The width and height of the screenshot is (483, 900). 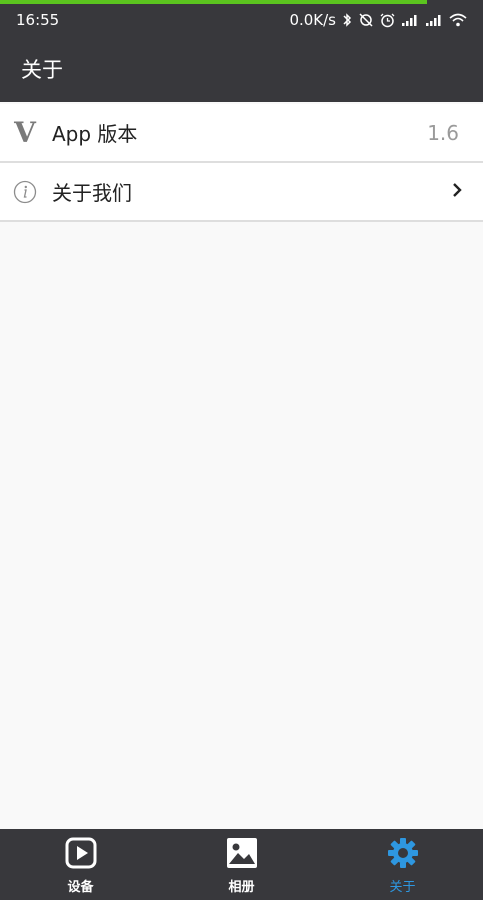 What do you see at coordinates (241, 887) in the screenshot?
I see `tab-label: 相册` at bounding box center [241, 887].